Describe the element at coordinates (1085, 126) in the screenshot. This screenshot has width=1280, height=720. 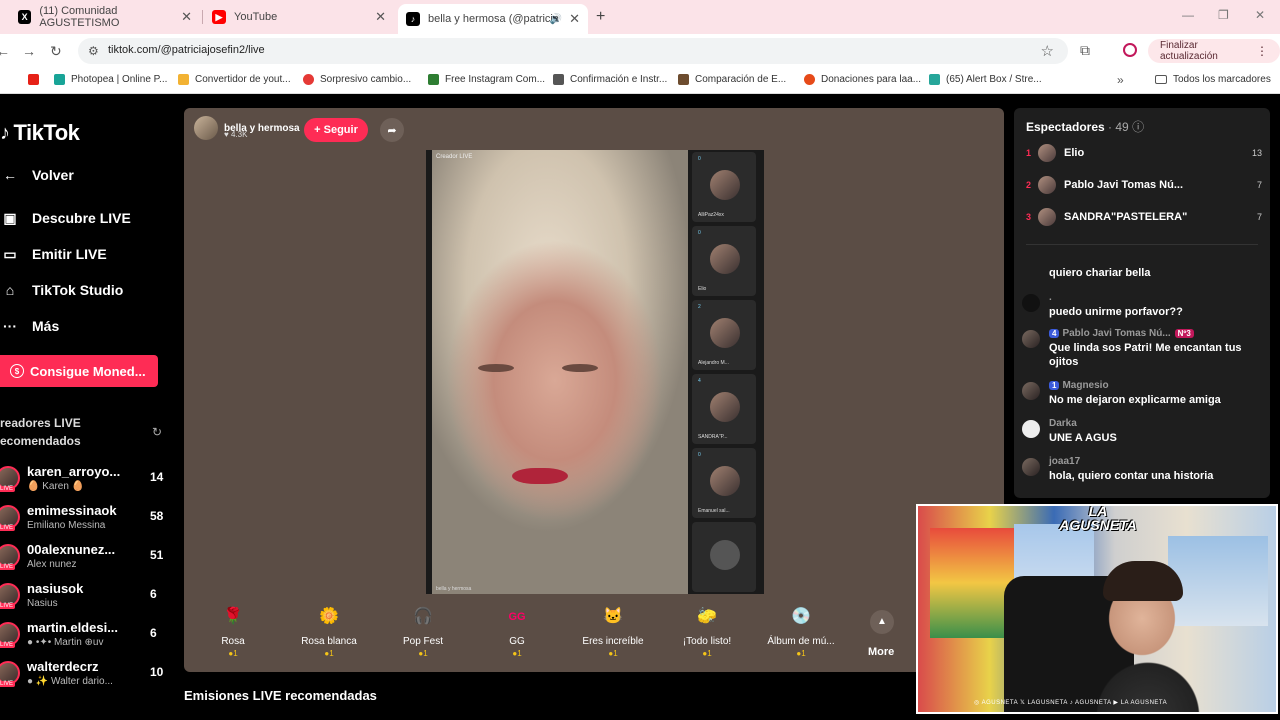
I see `viewers-heading: Espectadores · 49 ⓘ` at that location.